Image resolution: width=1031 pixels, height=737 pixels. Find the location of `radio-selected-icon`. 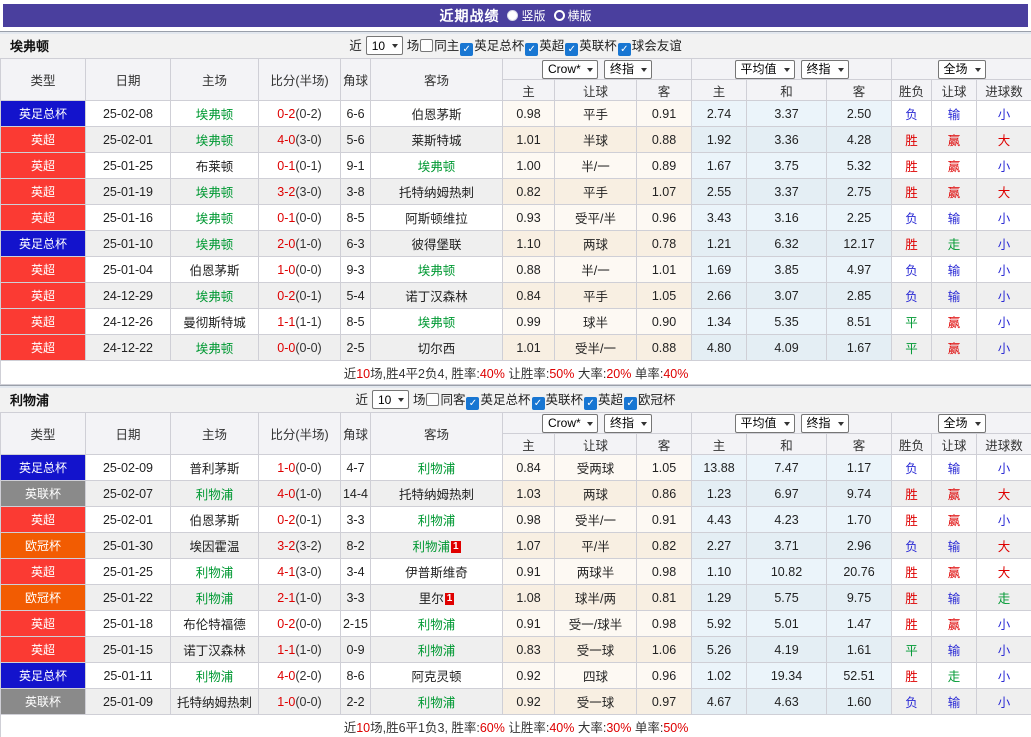

radio-selected-icon is located at coordinates (513, 15).